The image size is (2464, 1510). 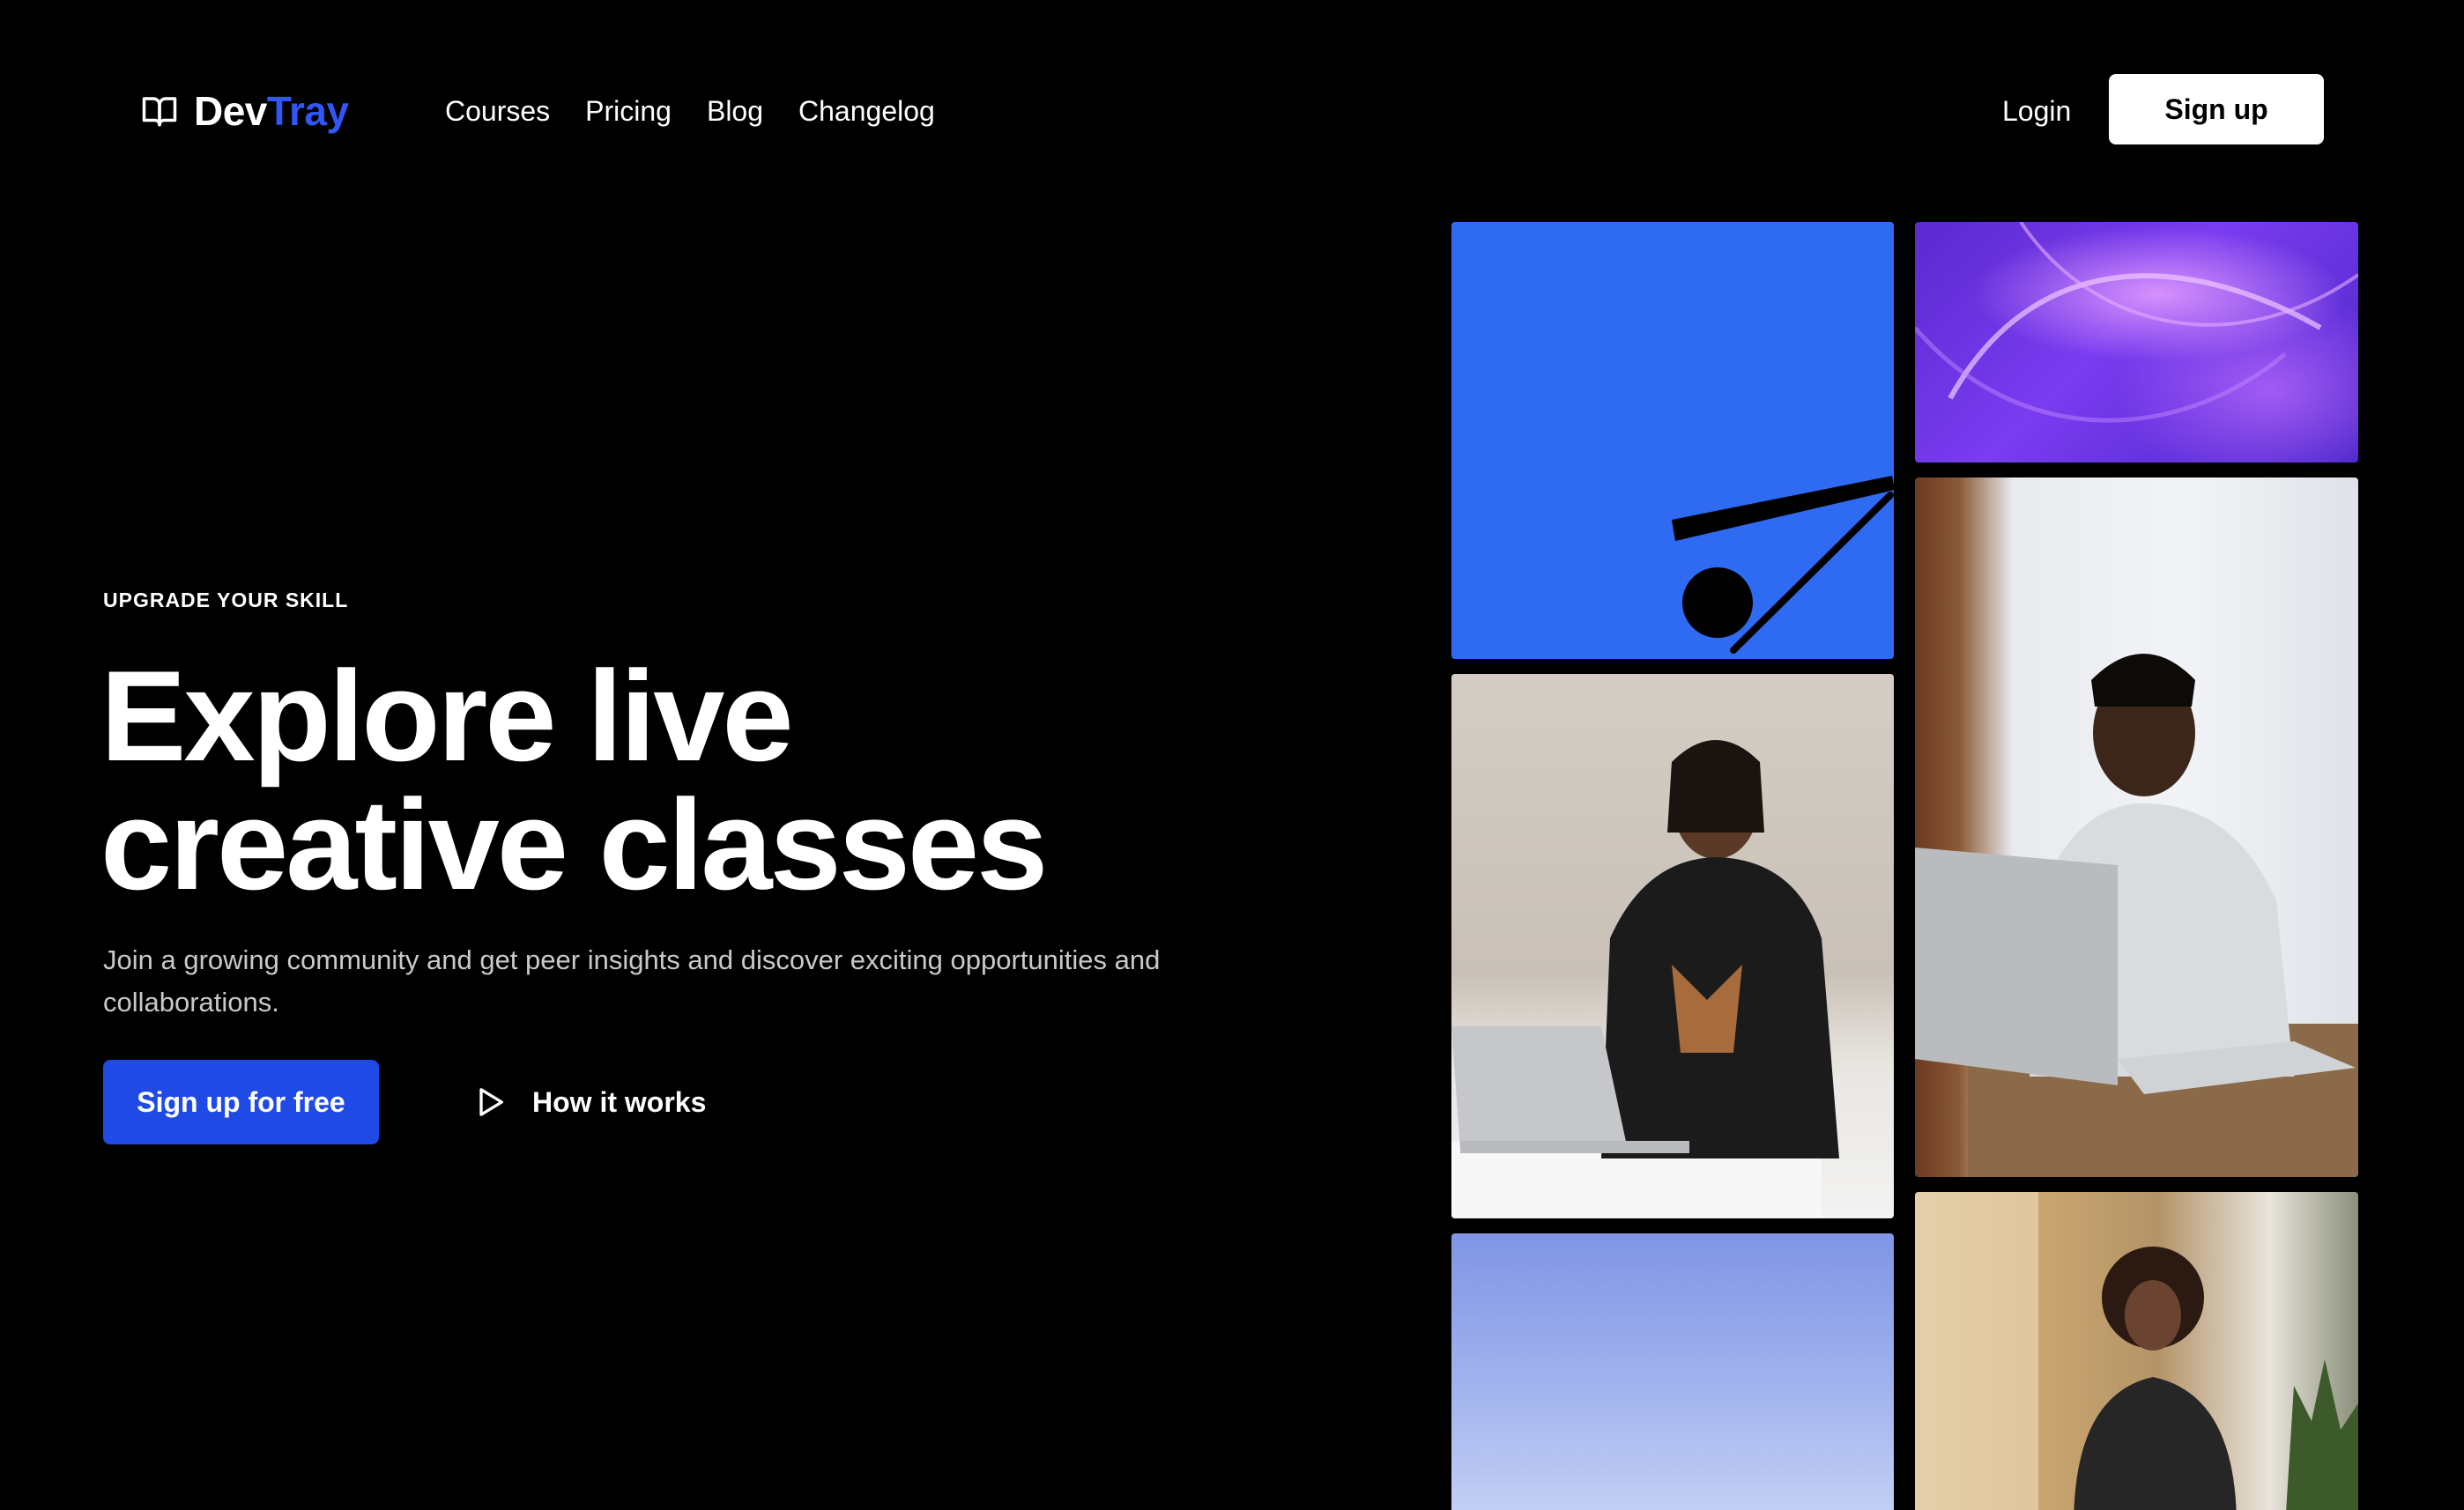 What do you see at coordinates (491, 1102) in the screenshot?
I see `play-icon` at bounding box center [491, 1102].